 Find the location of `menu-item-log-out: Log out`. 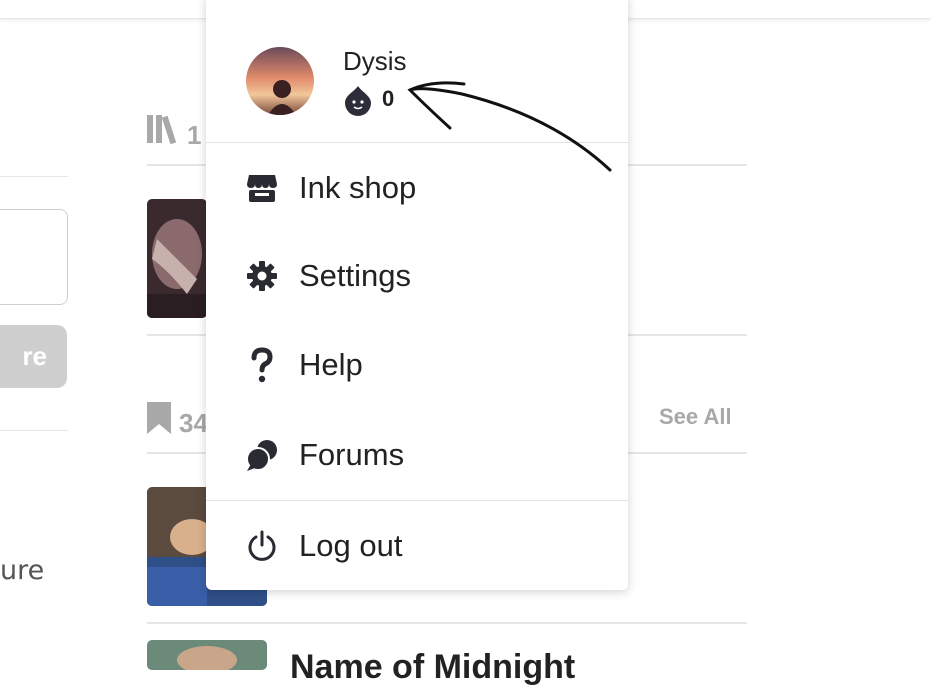

menu-item-log-out: Log out is located at coordinates (417, 546).